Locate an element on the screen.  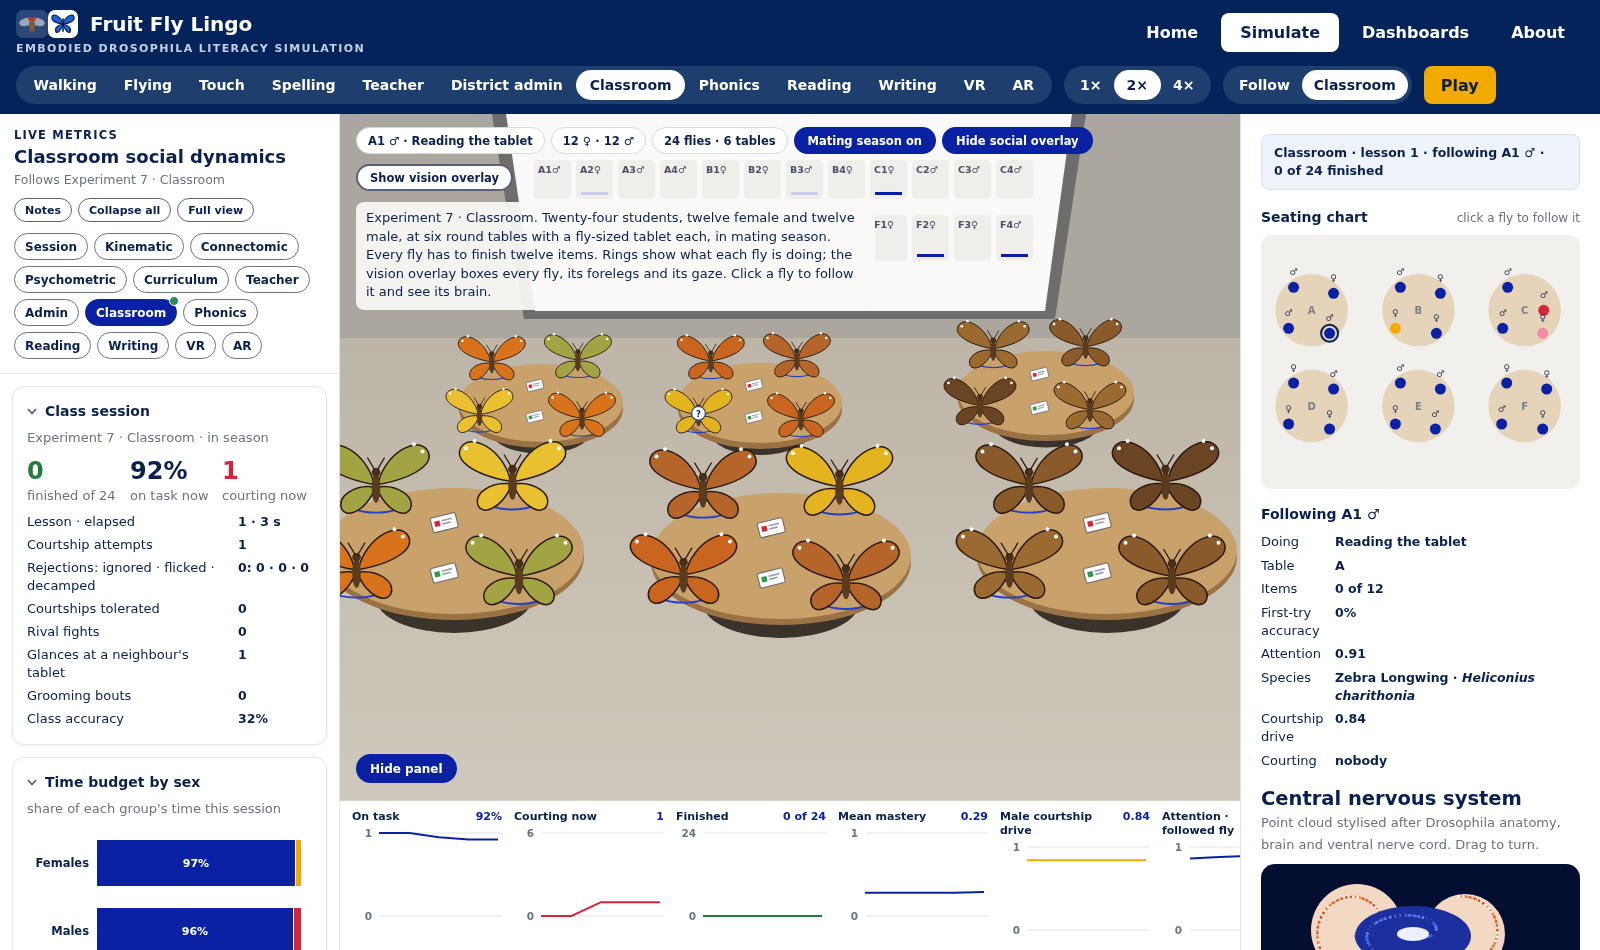
butterfly-figure: ? is located at coordinates (698, 411).